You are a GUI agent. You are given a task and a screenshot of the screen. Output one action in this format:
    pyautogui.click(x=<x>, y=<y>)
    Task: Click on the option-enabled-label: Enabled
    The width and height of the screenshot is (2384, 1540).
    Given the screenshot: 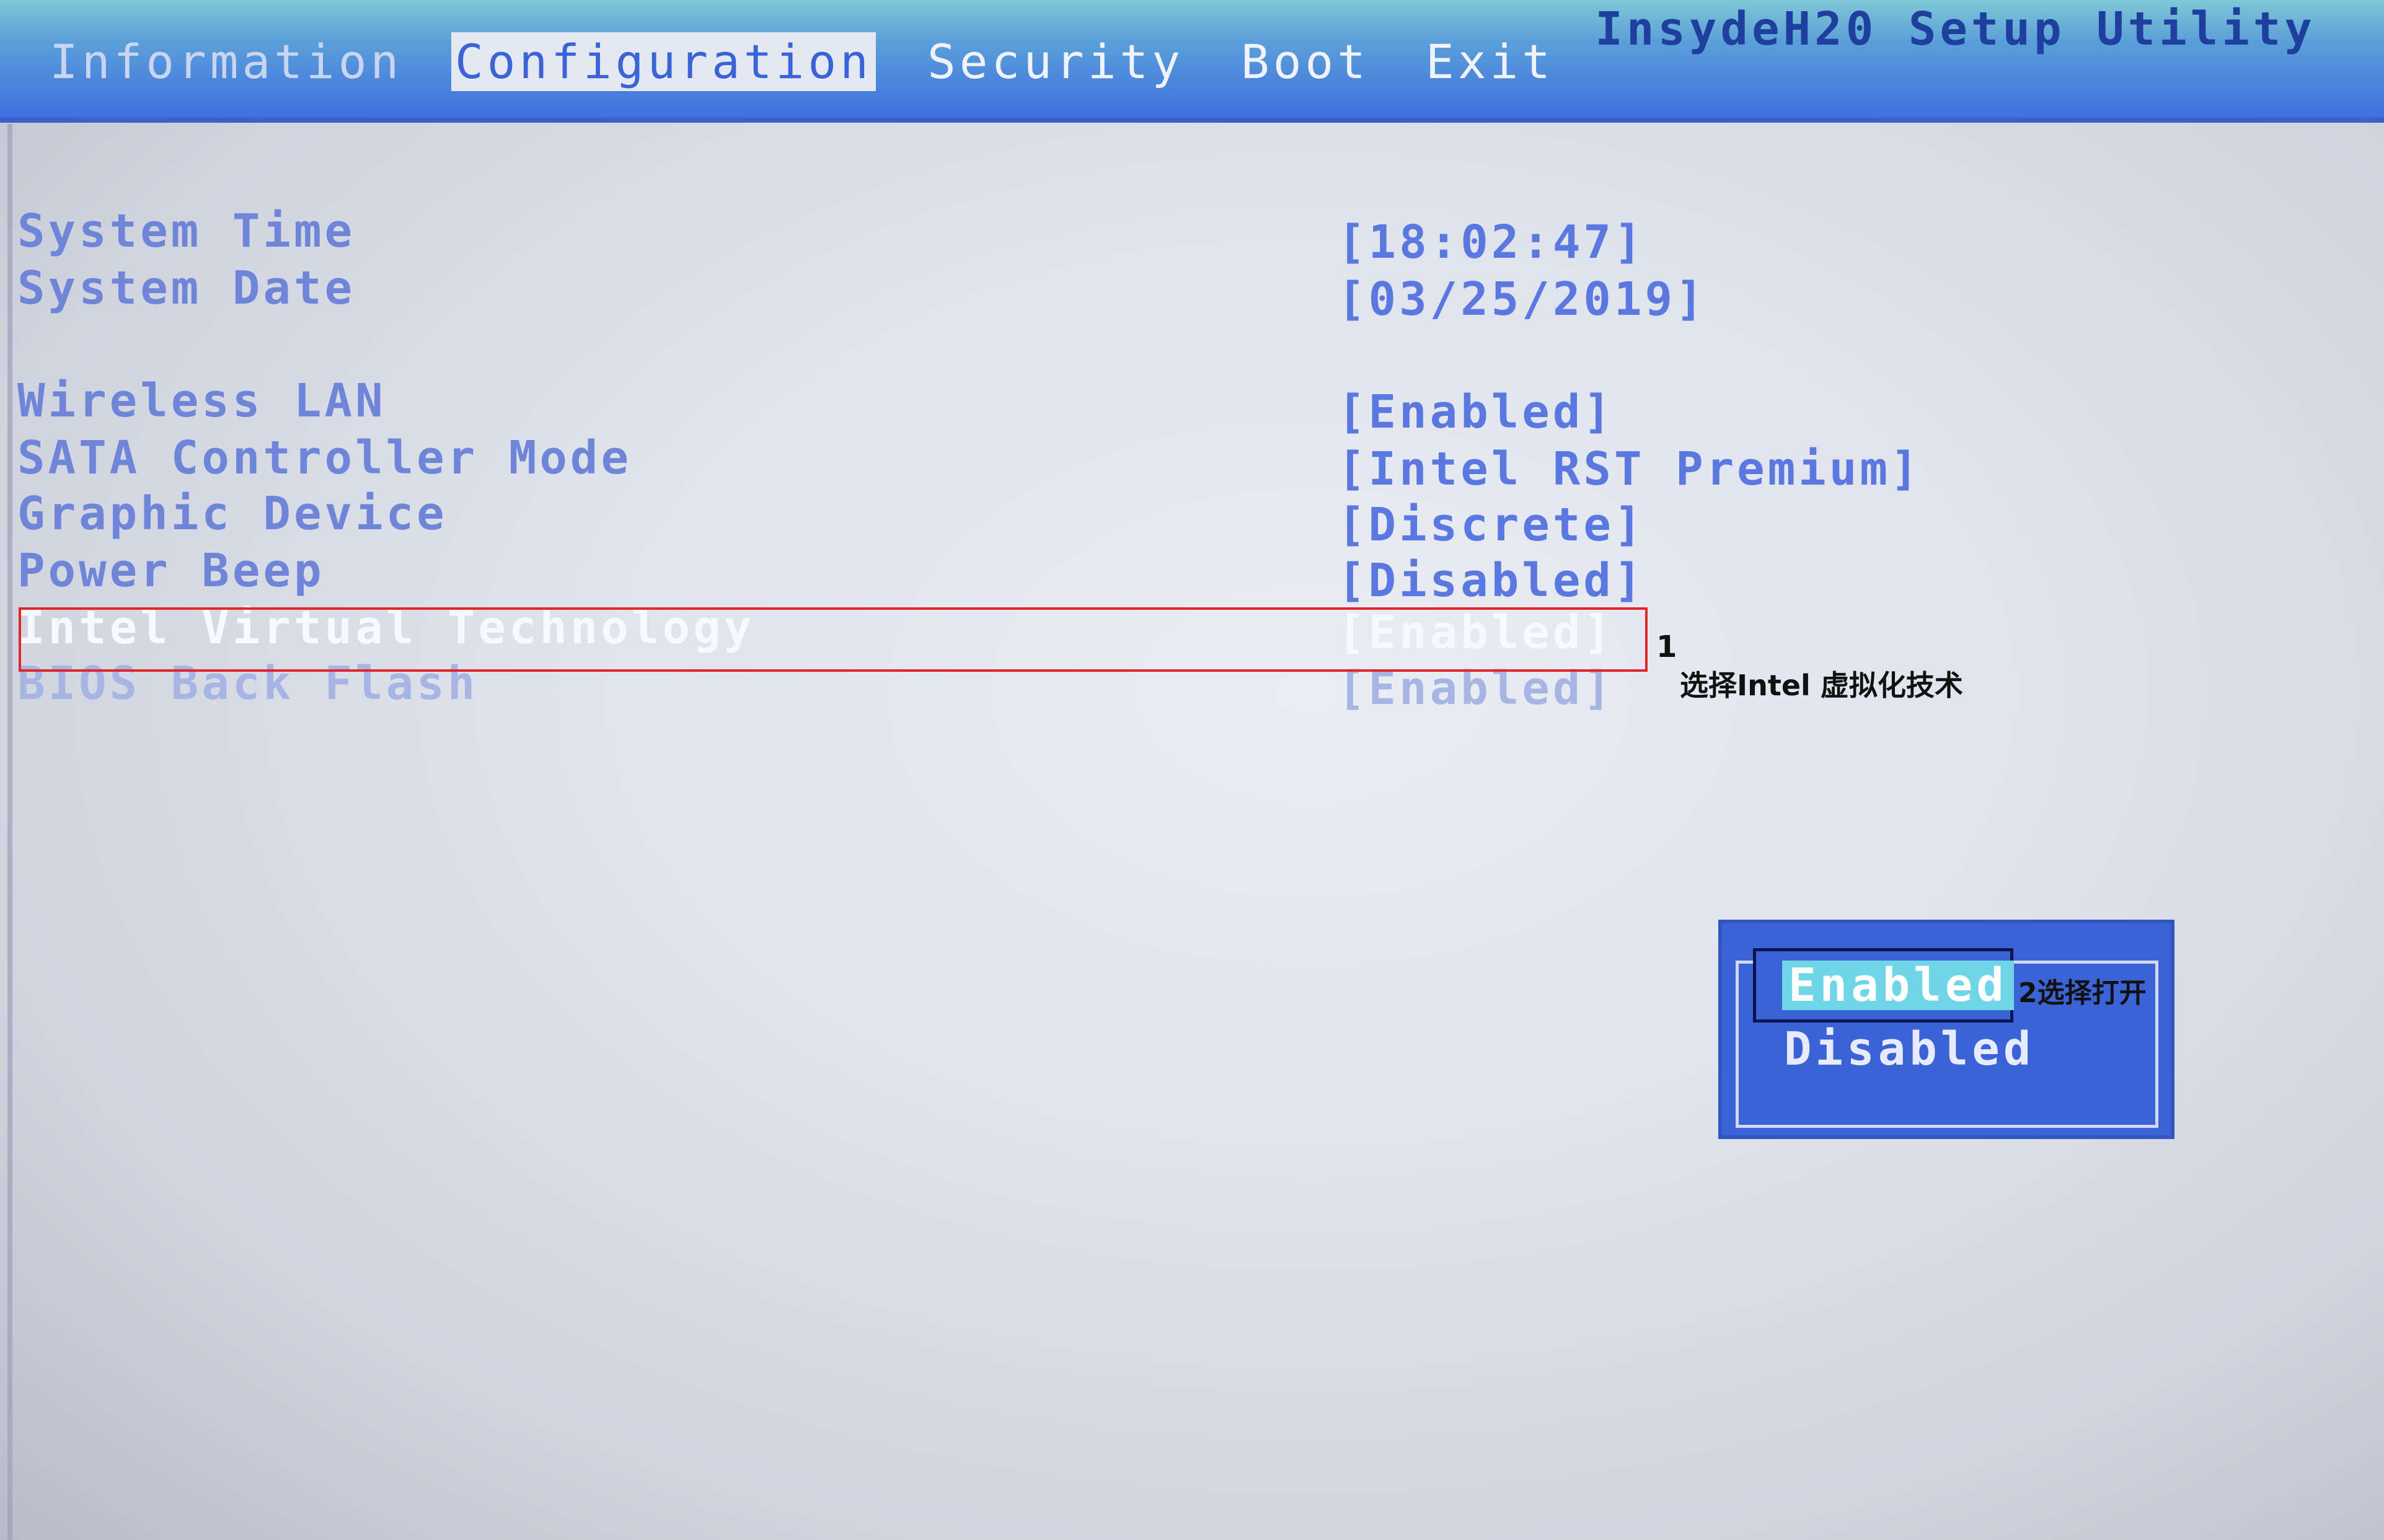 What is the action you would take?
    pyautogui.click(x=1898, y=985)
    